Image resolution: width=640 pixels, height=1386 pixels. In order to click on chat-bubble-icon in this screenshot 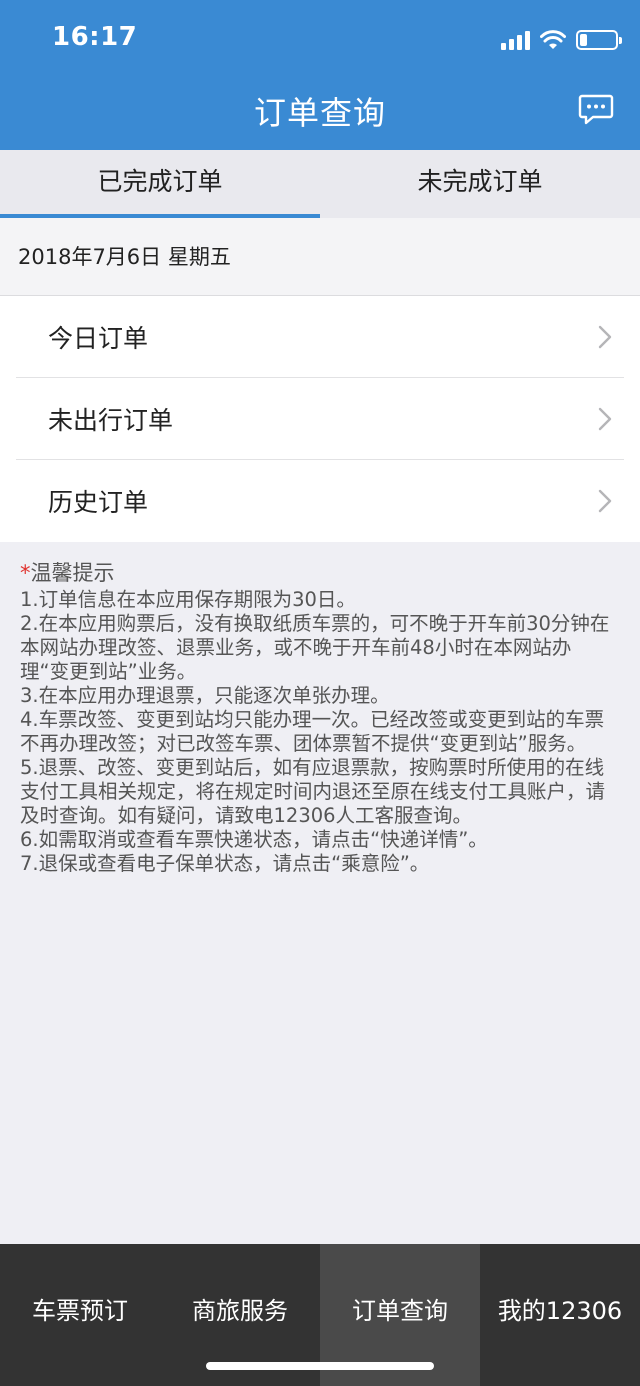, I will do `click(596, 109)`.